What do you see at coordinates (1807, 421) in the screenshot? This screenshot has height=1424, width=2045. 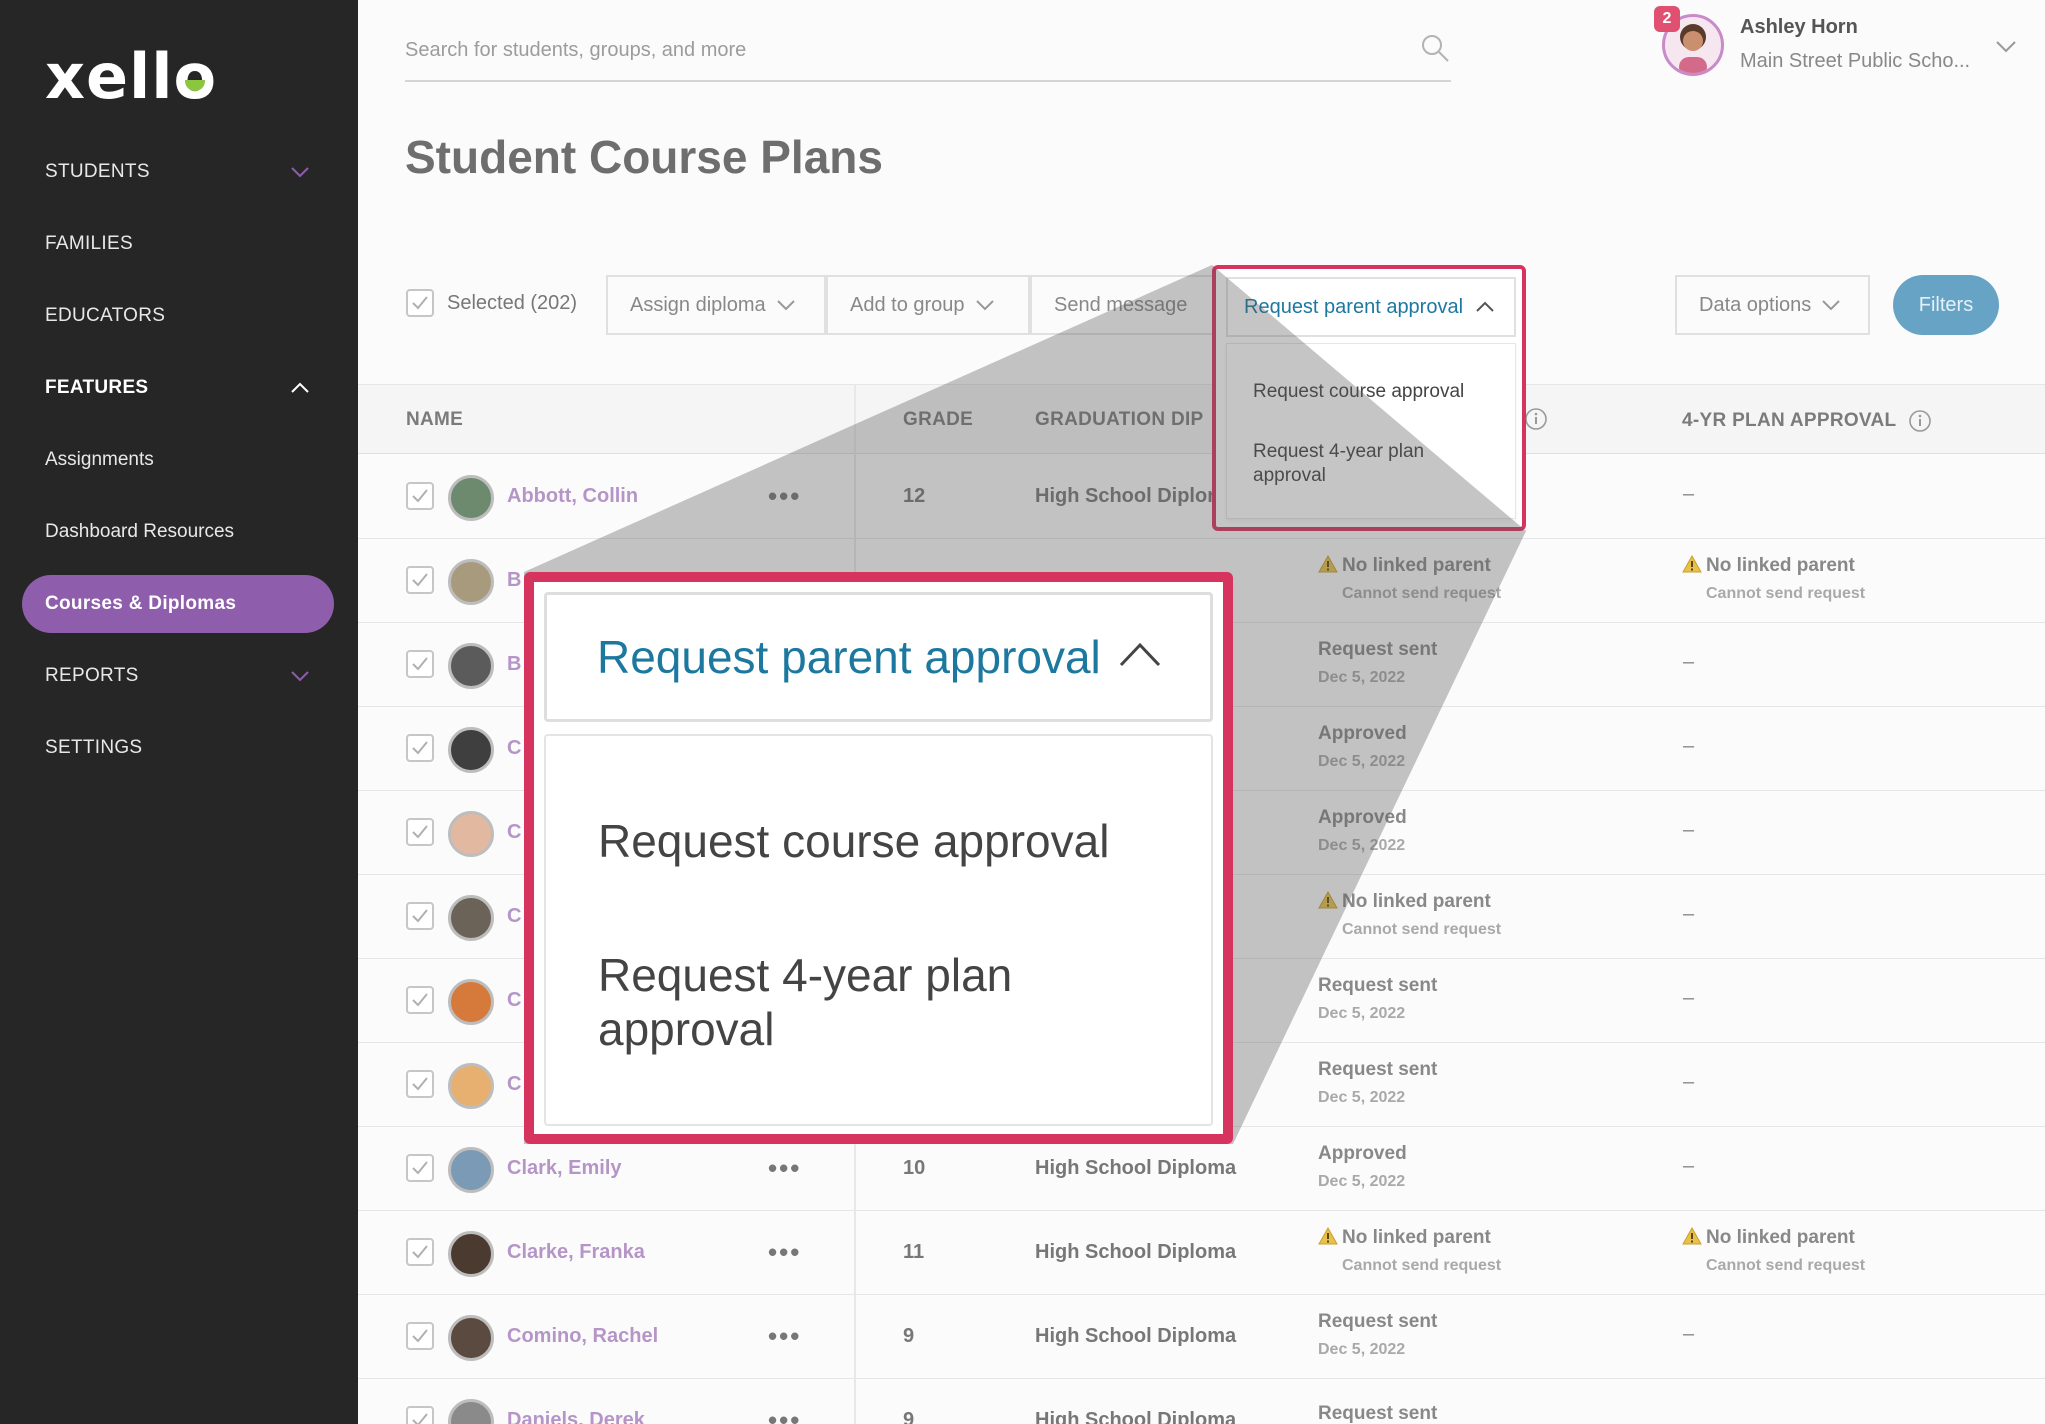 I see `column-header-plan-approval: 4-YR PLAN APPROVAL` at bounding box center [1807, 421].